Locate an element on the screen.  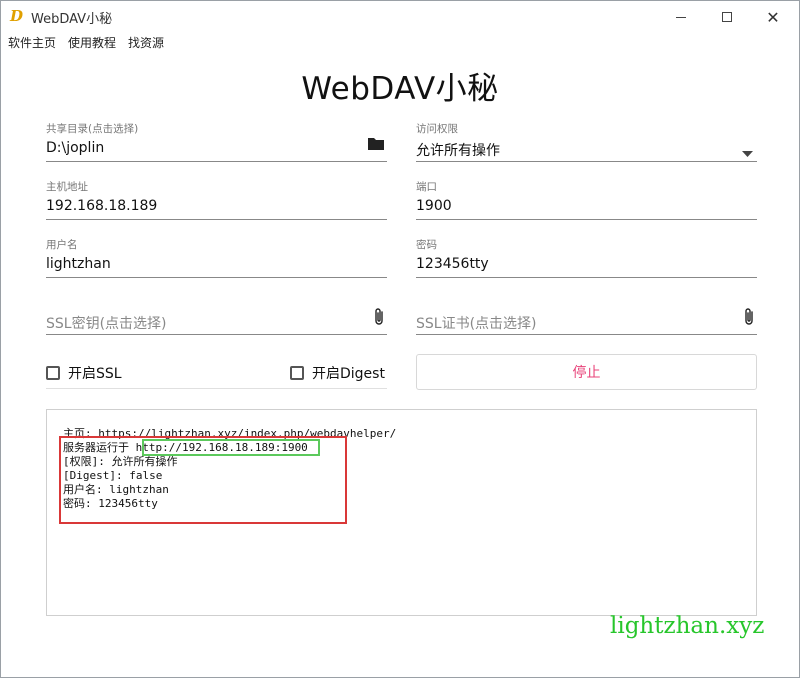
password-label: 密码 is located at coordinates (426, 245).